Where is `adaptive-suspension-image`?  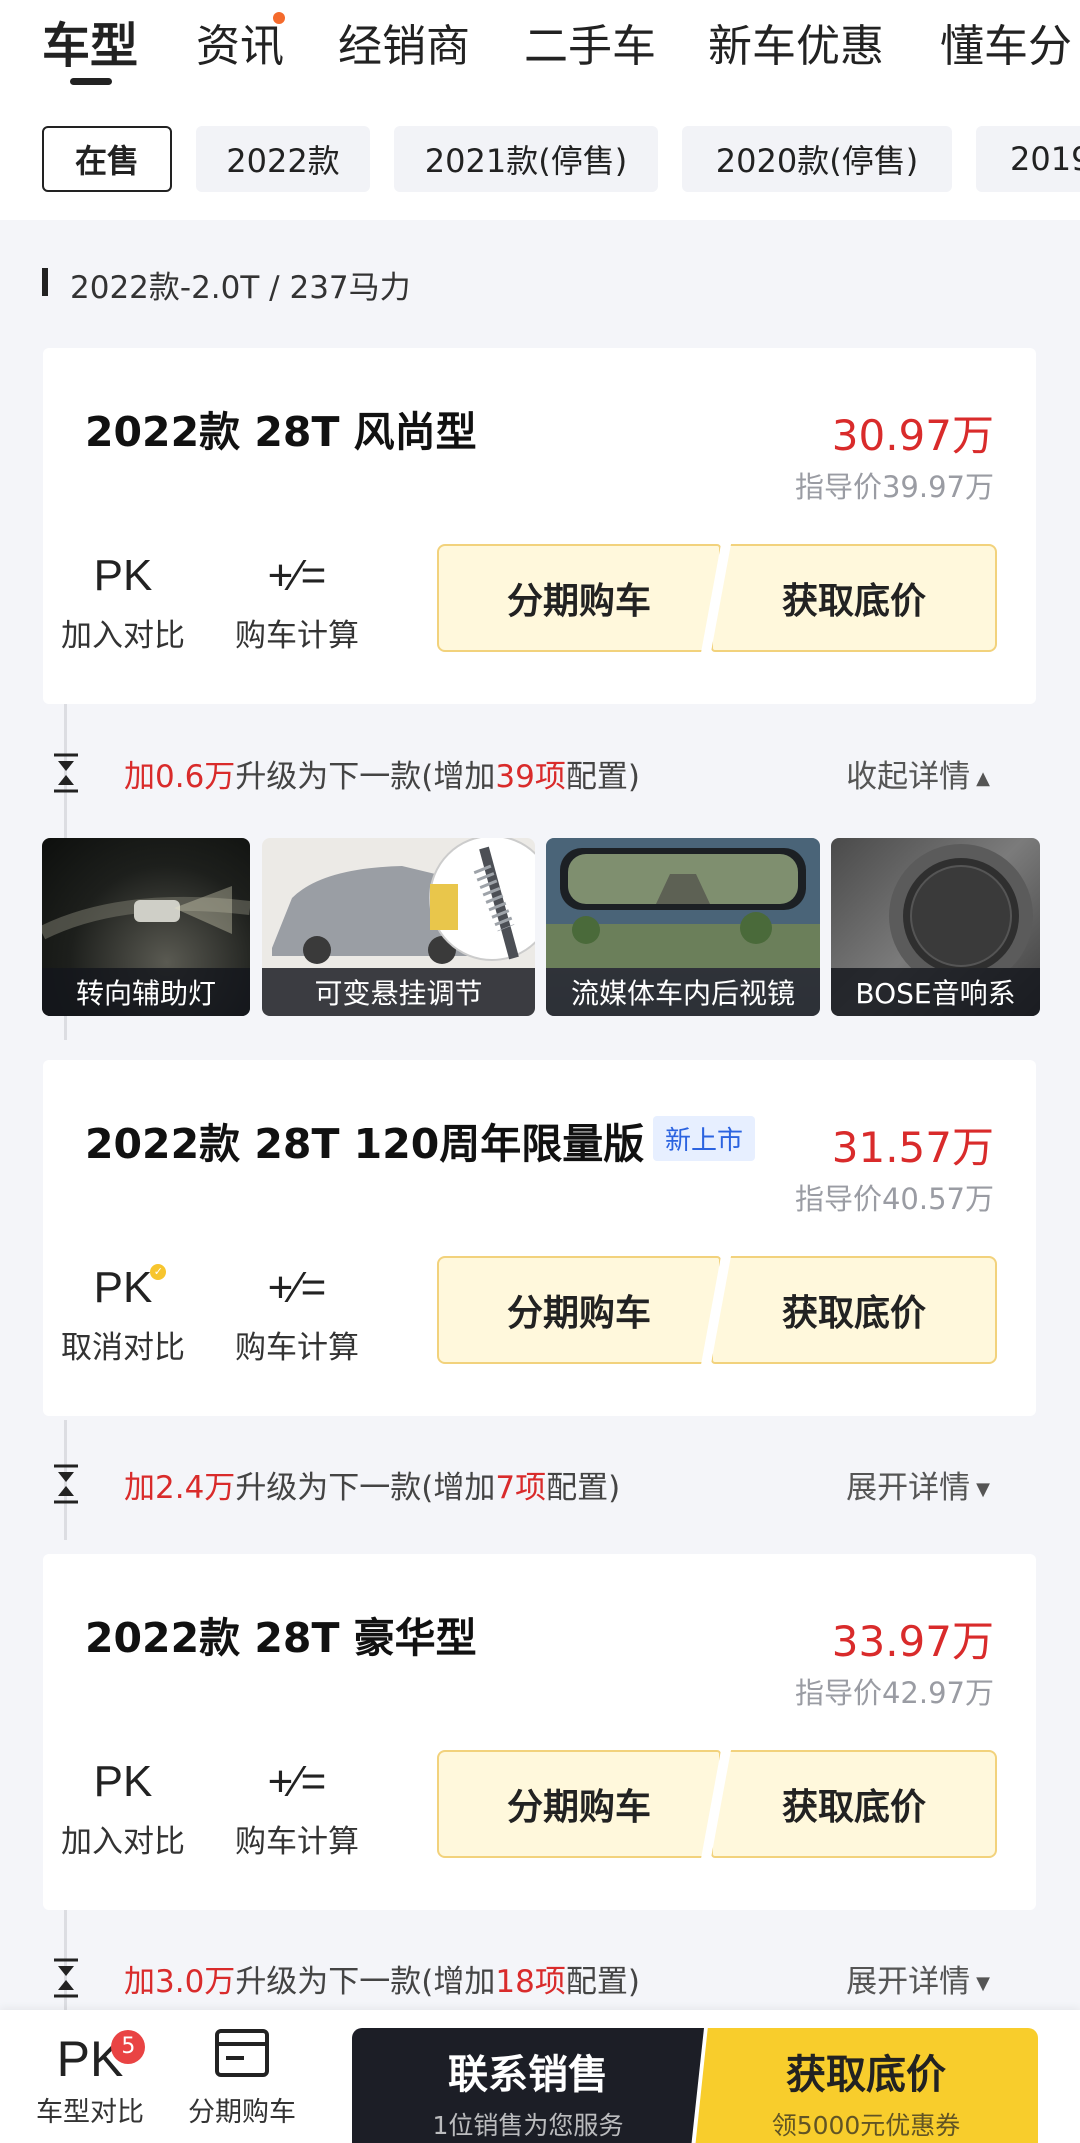 adaptive-suspension-image is located at coordinates (403, 901).